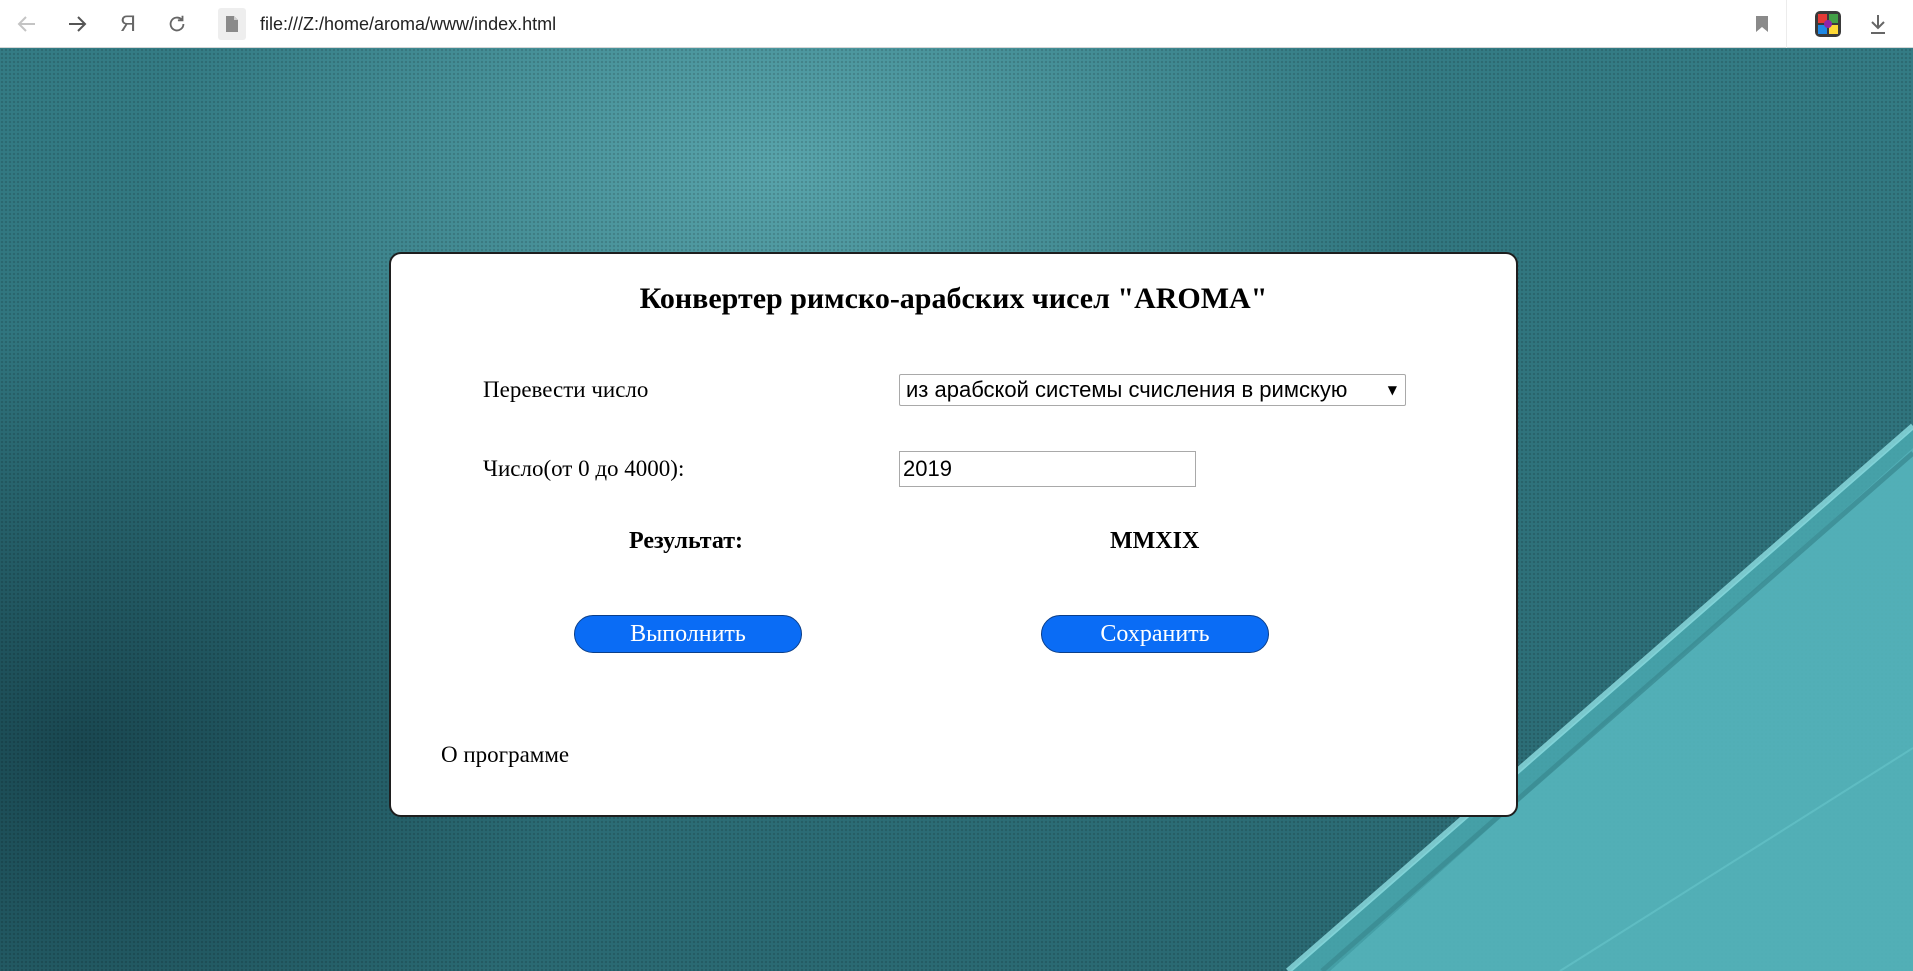 The image size is (1913, 971). Describe the element at coordinates (1392, 390) in the screenshot. I see `dropdown-arrow-icon: ▼` at that location.